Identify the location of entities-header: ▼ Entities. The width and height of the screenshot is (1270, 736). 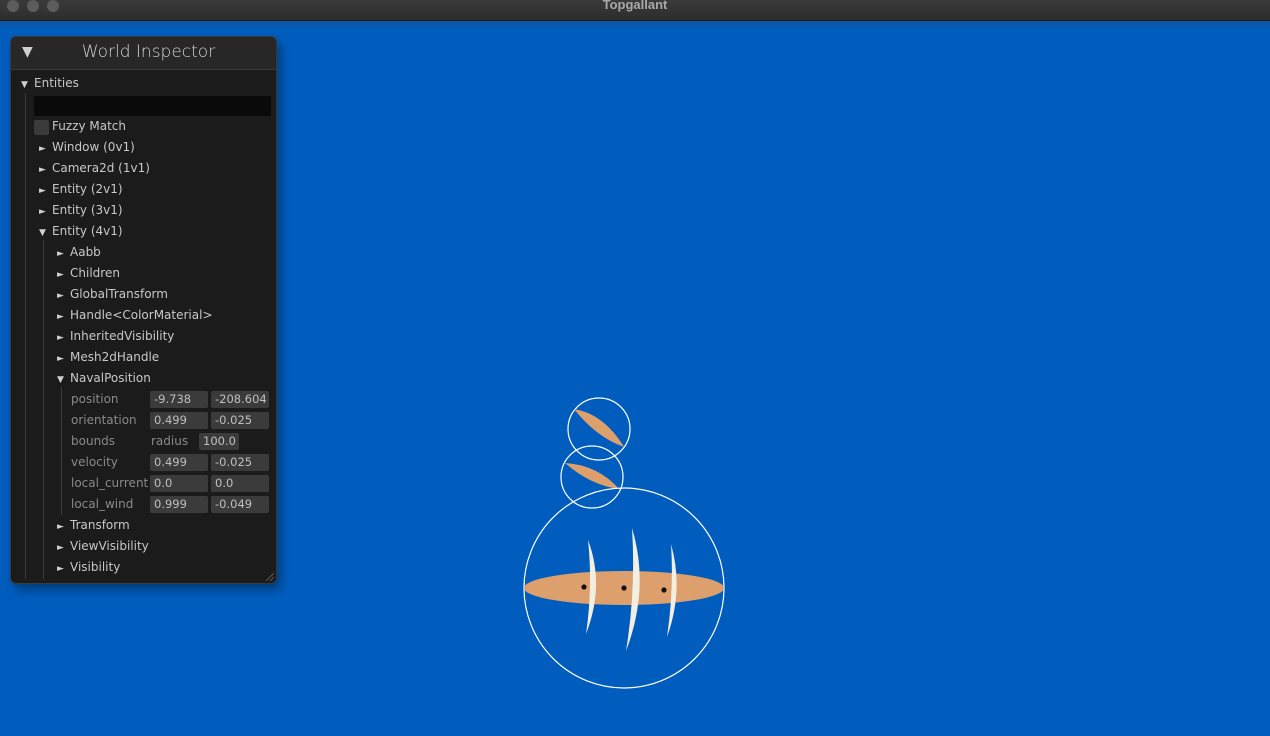
(50, 83).